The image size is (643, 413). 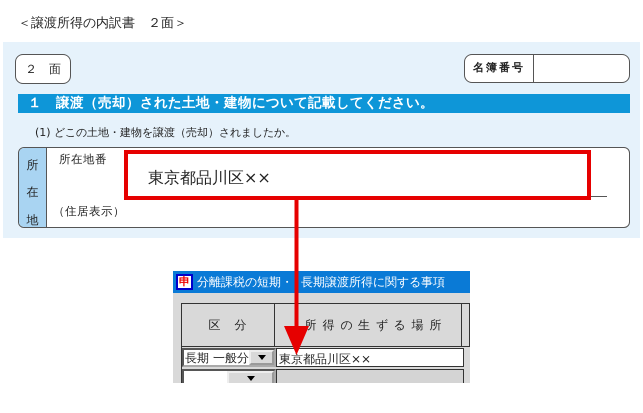 I want to click on question-text: (1) どこの土地・建物を譲渡（売却）されましたか。, so click(x=166, y=133).